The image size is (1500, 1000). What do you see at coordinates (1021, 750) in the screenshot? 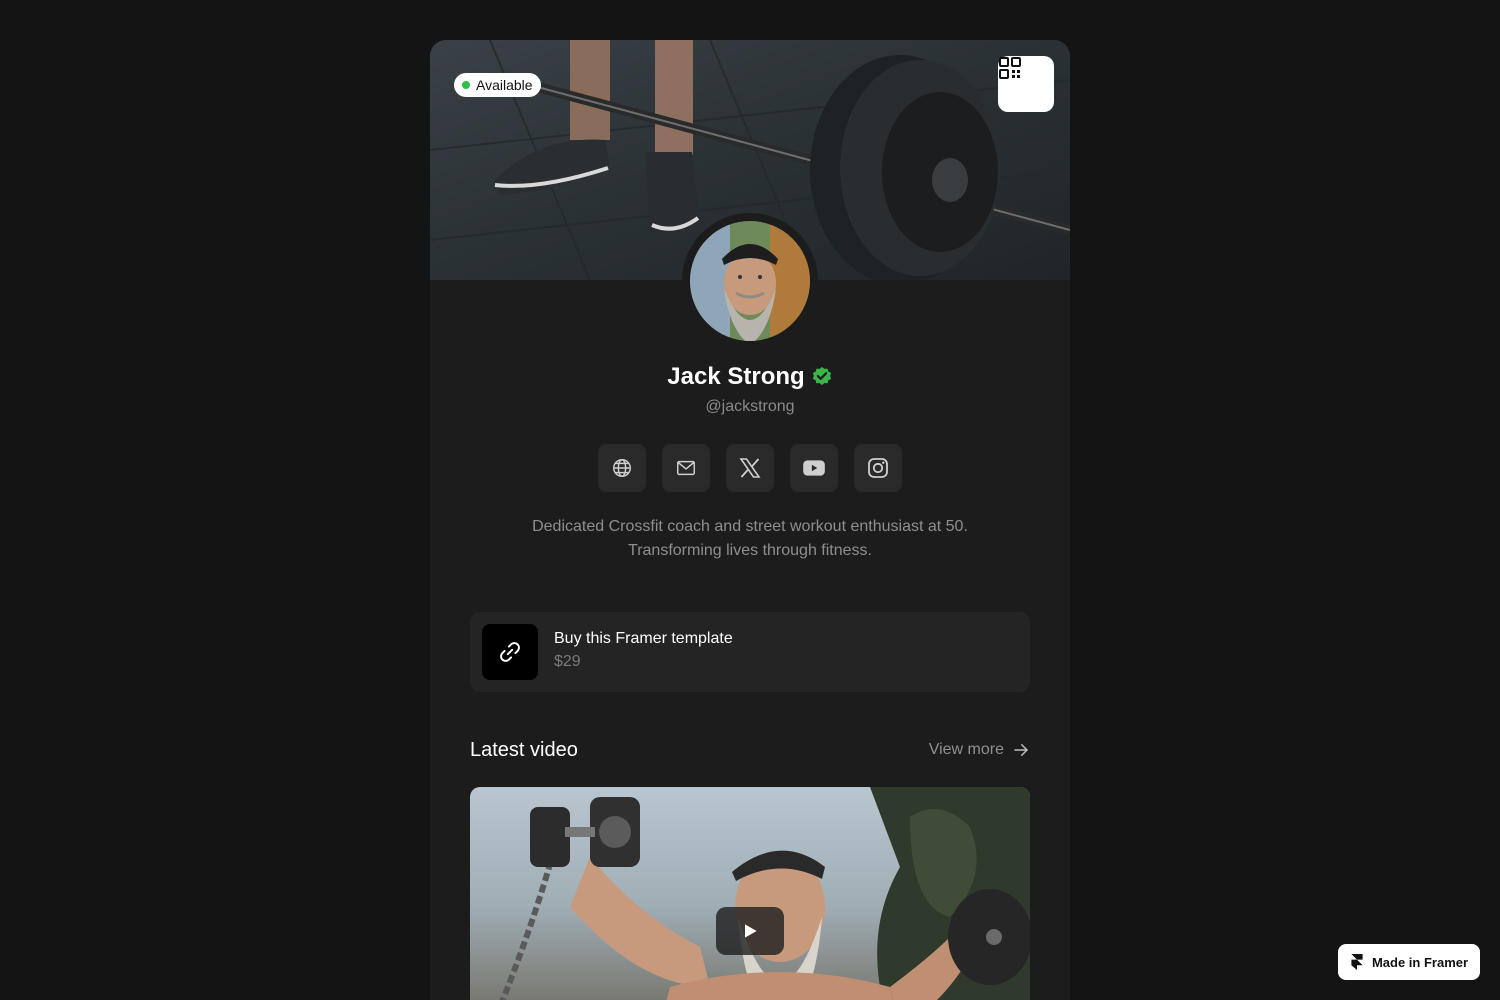
I see `arrow-right-icon` at bounding box center [1021, 750].